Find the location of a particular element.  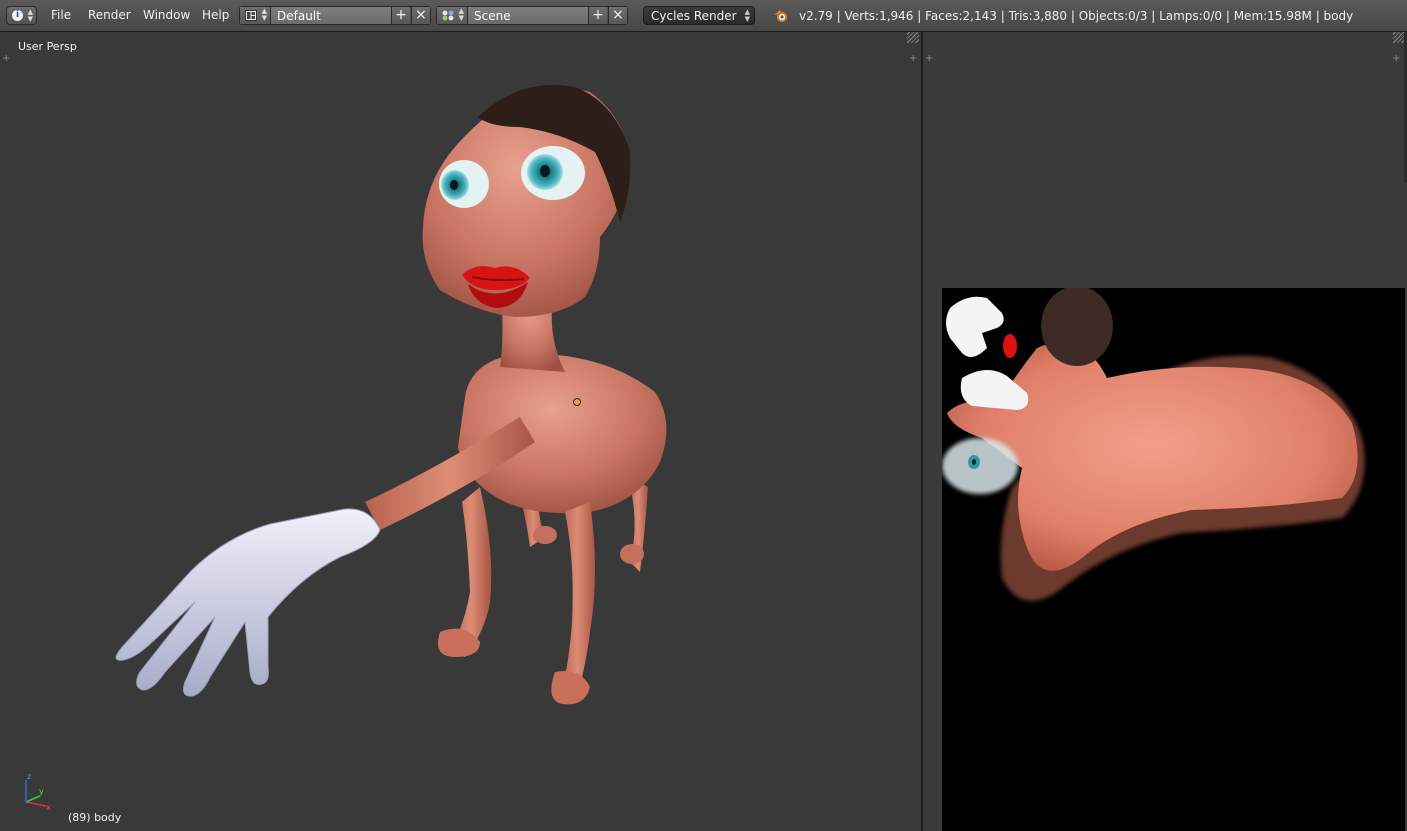

back-hoof-right is located at coordinates (632, 554).